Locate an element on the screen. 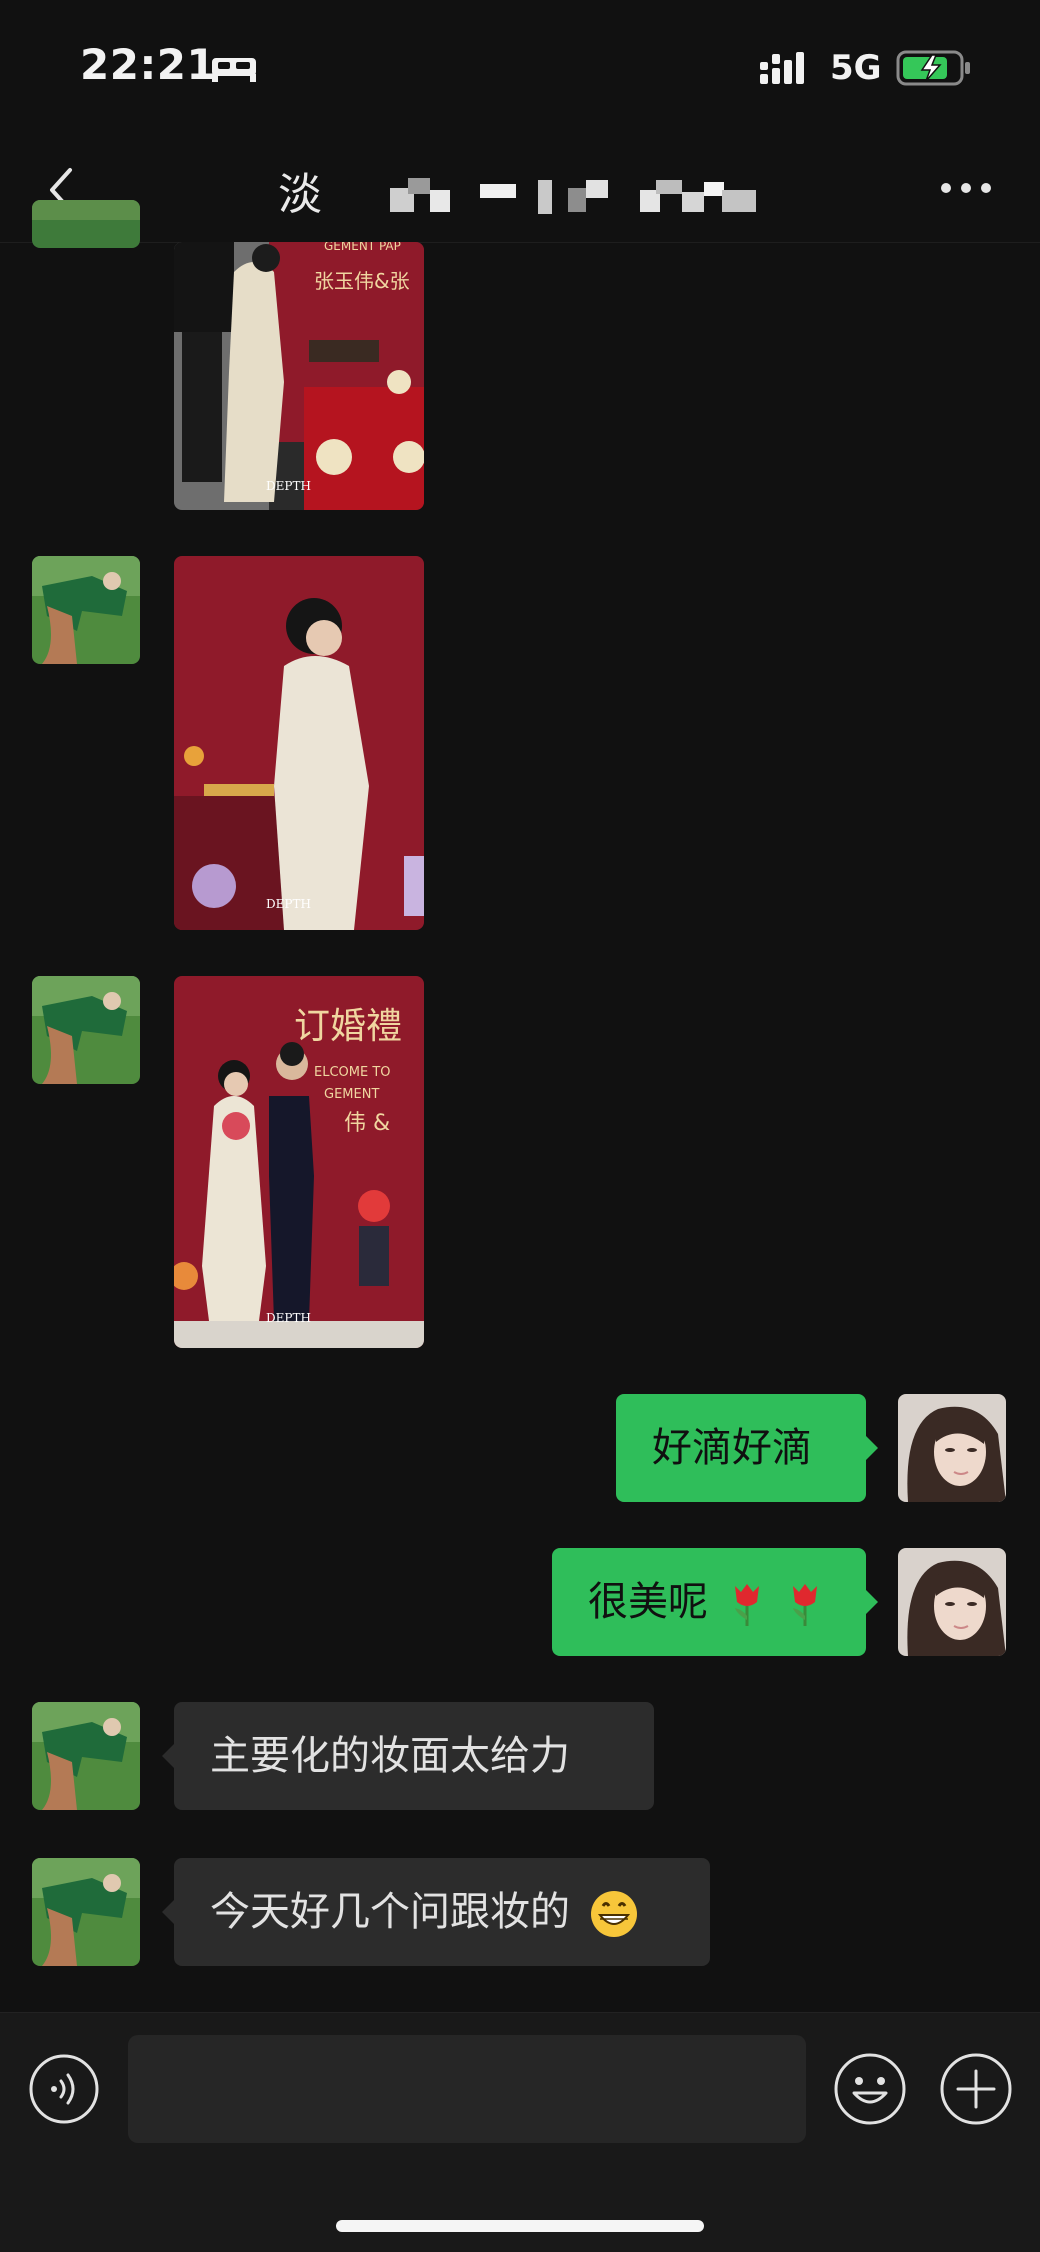 The image size is (1040, 2252). message-bubble-outgoing: 好滴好滴 is located at coordinates (747, 1448).